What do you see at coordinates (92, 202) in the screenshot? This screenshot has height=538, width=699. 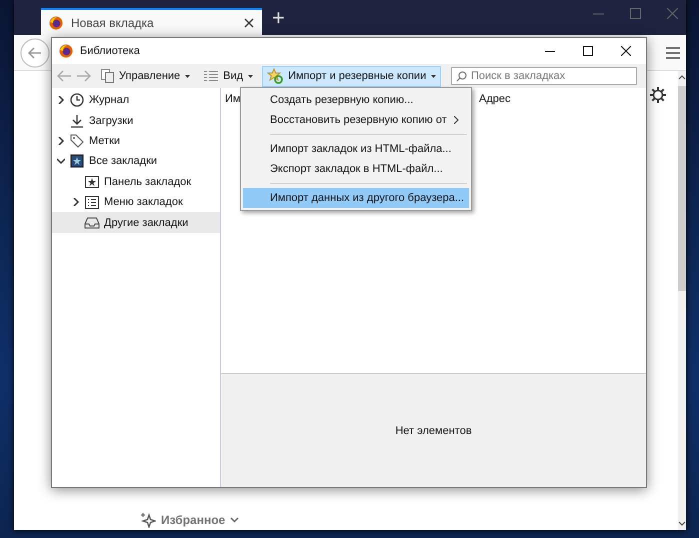 I see `list-icon` at bounding box center [92, 202].